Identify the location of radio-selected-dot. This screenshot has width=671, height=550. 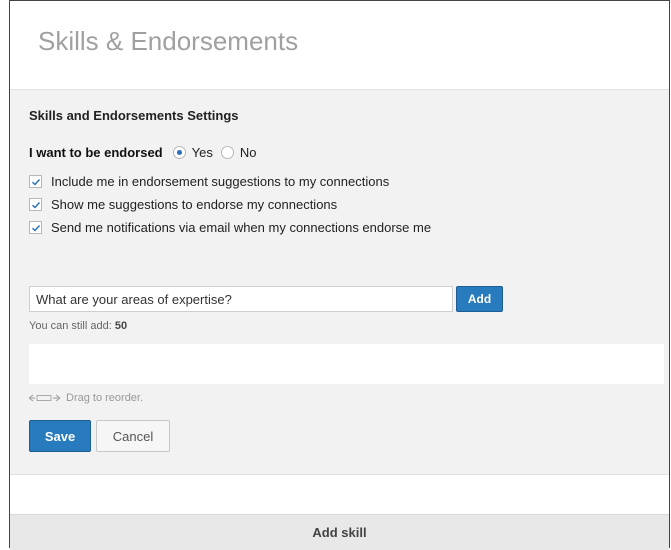
(179, 152).